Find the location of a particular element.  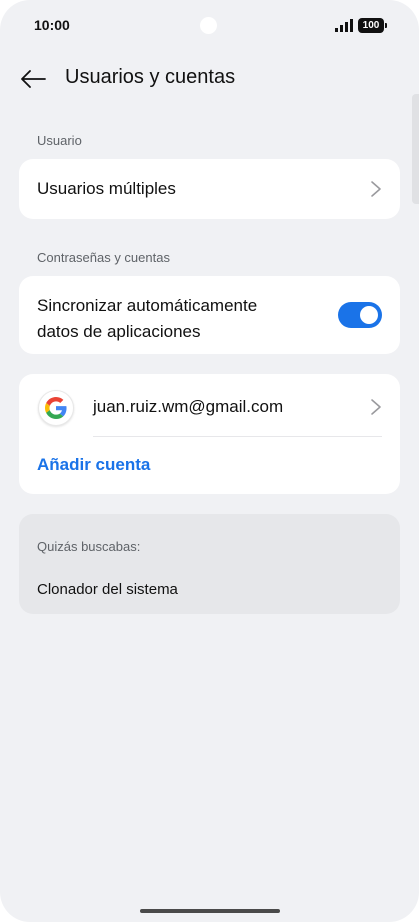

home-indicator is located at coordinates (210, 911).